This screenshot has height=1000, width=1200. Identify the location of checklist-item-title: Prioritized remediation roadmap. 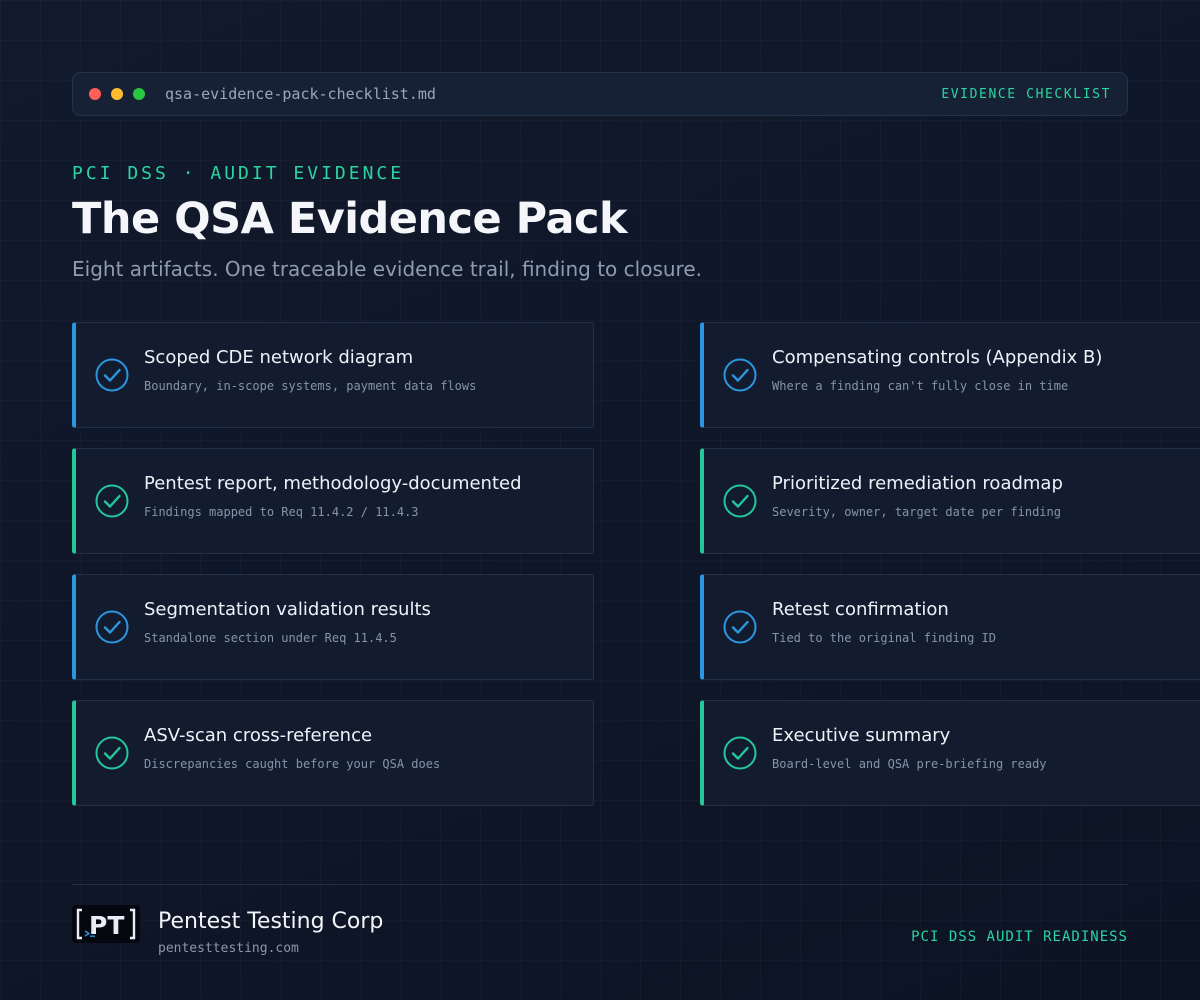
(917, 483).